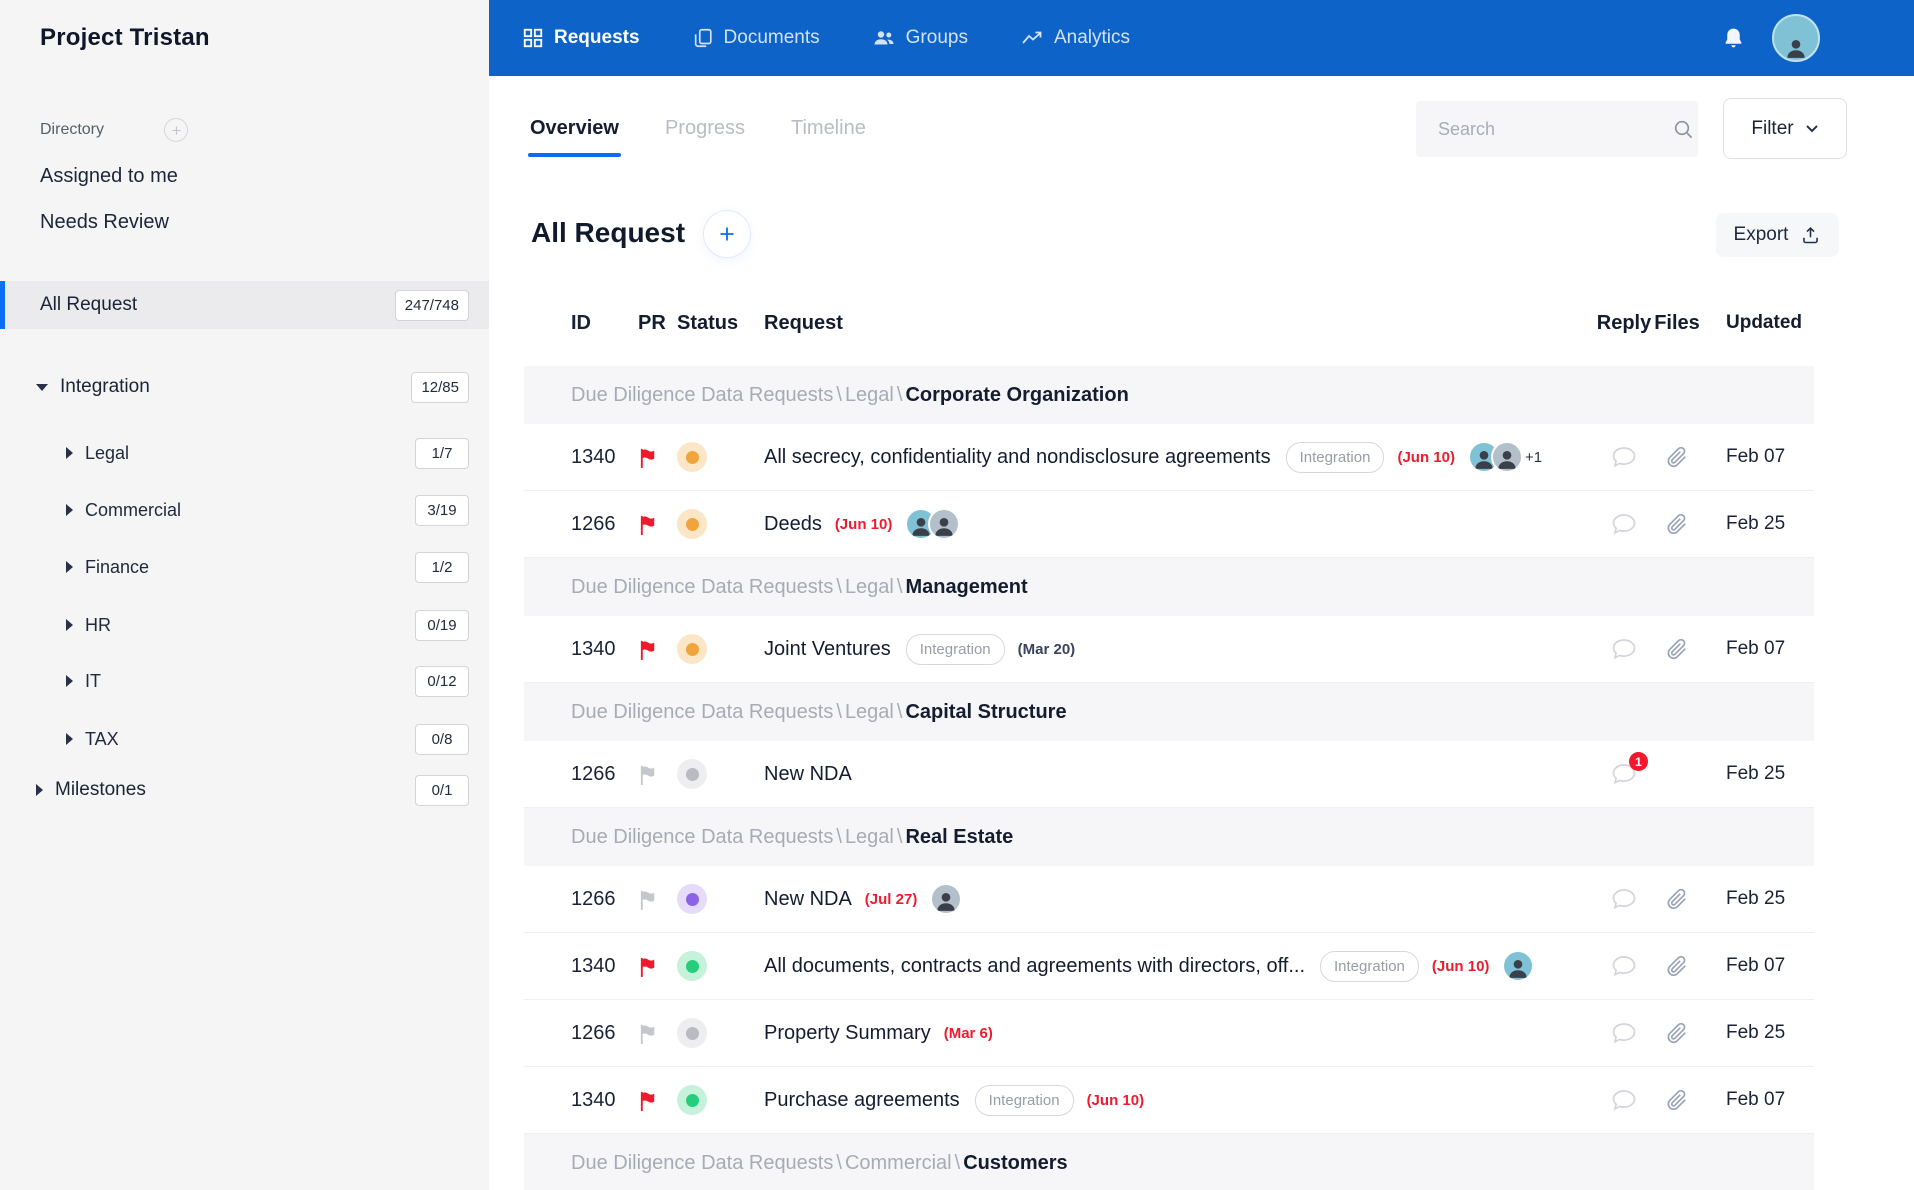  I want to click on tab-progress: Progress, so click(705, 128).